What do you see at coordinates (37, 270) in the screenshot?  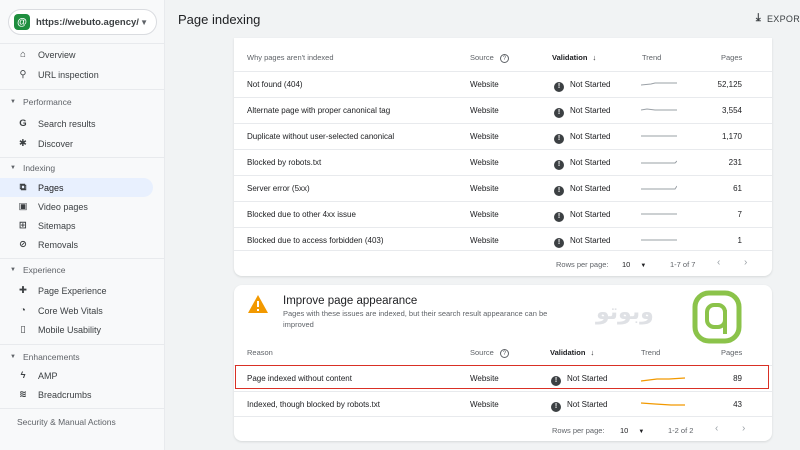 I see `section-experience: ▼ Experience` at bounding box center [37, 270].